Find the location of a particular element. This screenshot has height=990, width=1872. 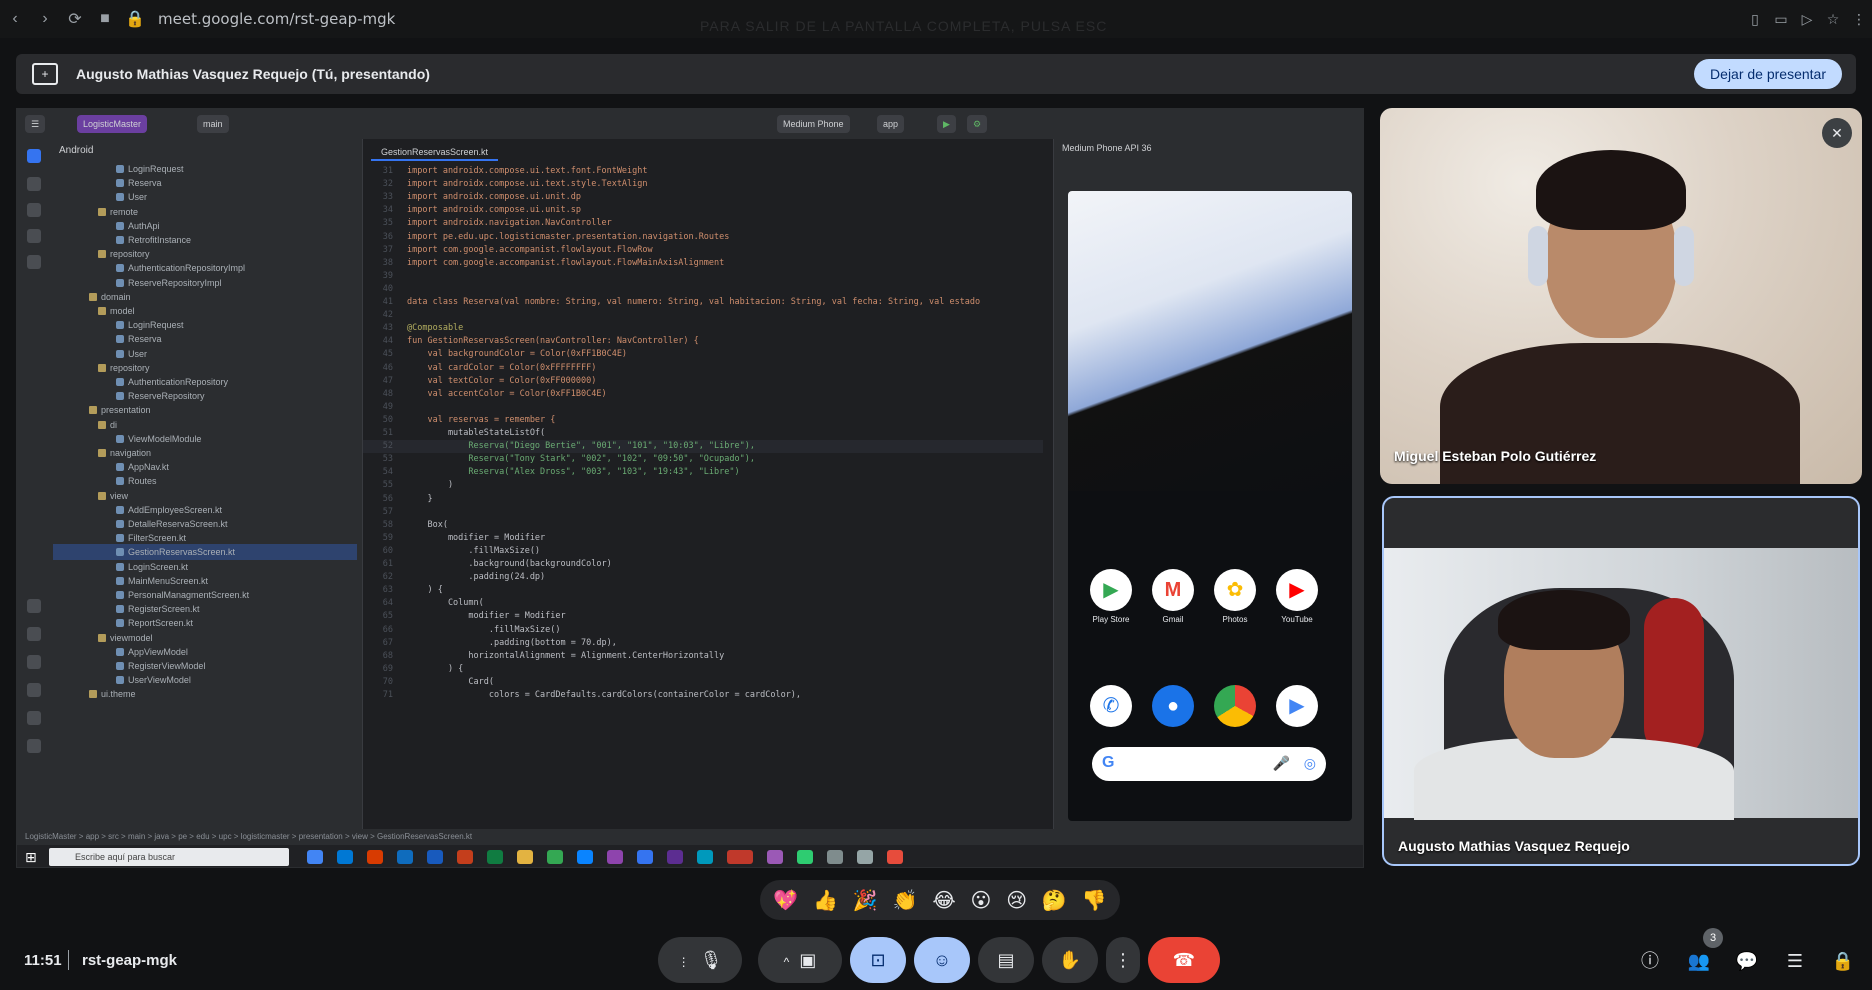

project-view-selector: Android is located at coordinates (76, 150).